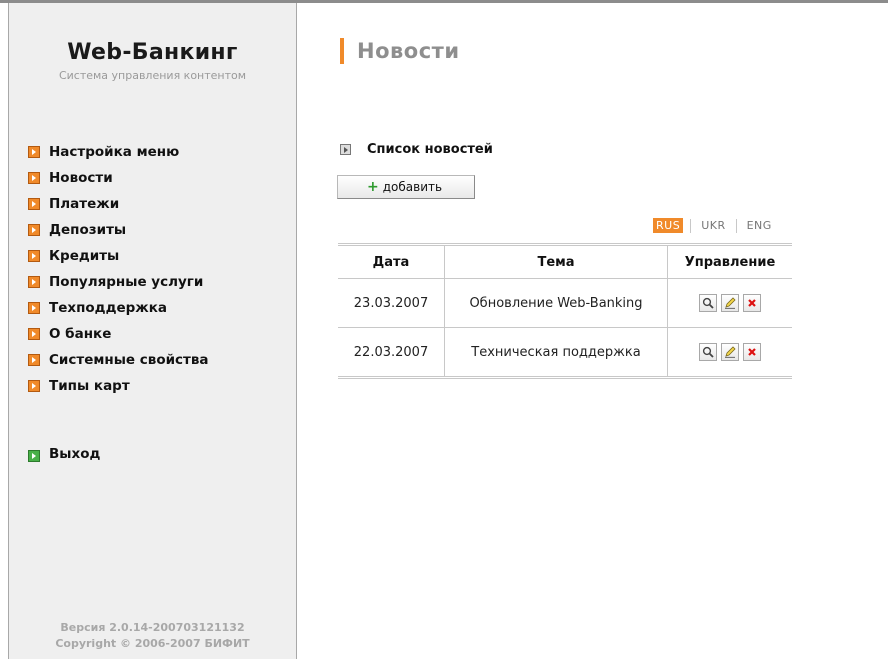 Image resolution: width=888 pixels, height=659 pixels. What do you see at coordinates (108, 308) in the screenshot?
I see `sidebar-item-label: Техподдержка` at bounding box center [108, 308].